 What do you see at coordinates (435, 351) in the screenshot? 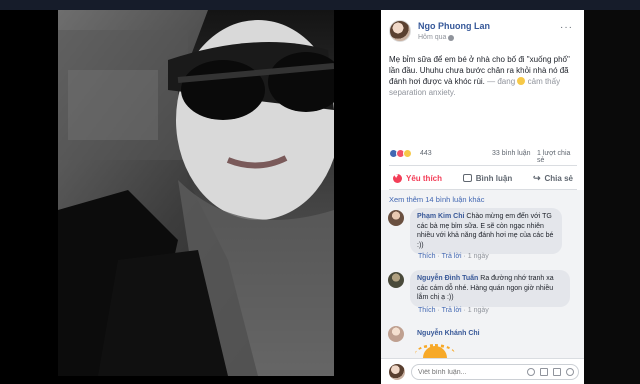
I see `sun-sticker` at bounding box center [435, 351].